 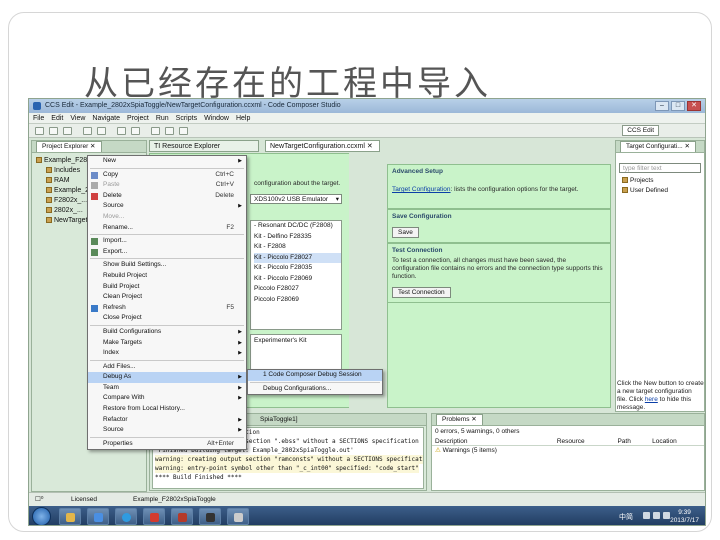 What do you see at coordinates (111, 174) in the screenshot?
I see `menu-item-label: Copy` at bounding box center [111, 174].